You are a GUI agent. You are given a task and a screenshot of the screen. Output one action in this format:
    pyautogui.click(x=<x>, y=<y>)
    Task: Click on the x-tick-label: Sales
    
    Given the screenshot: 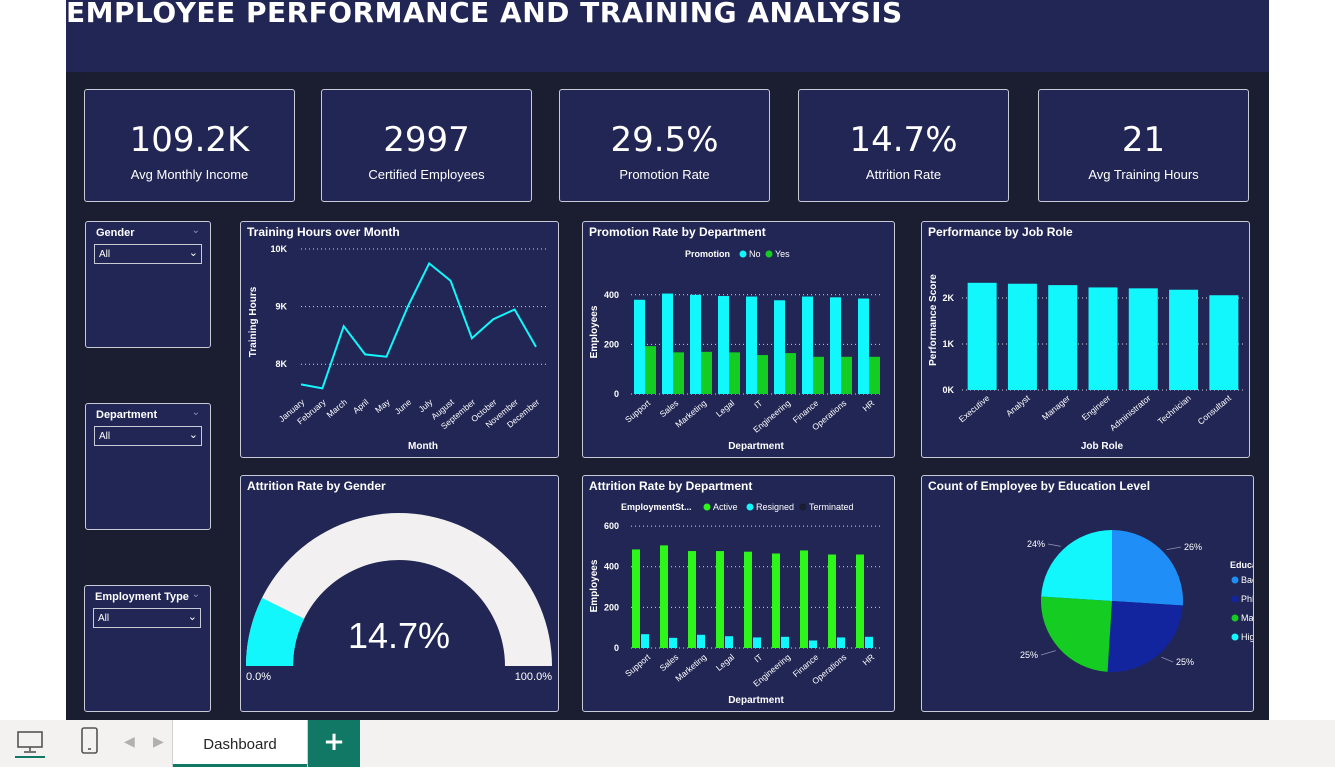 What is the action you would take?
    pyautogui.click(x=669, y=662)
    